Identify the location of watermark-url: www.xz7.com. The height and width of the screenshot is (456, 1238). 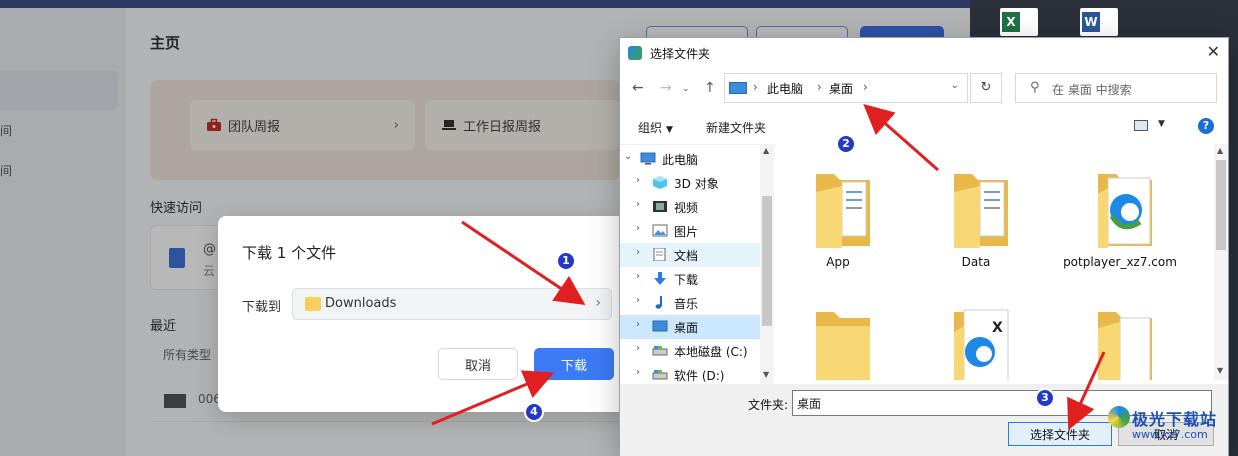
(1170, 434).